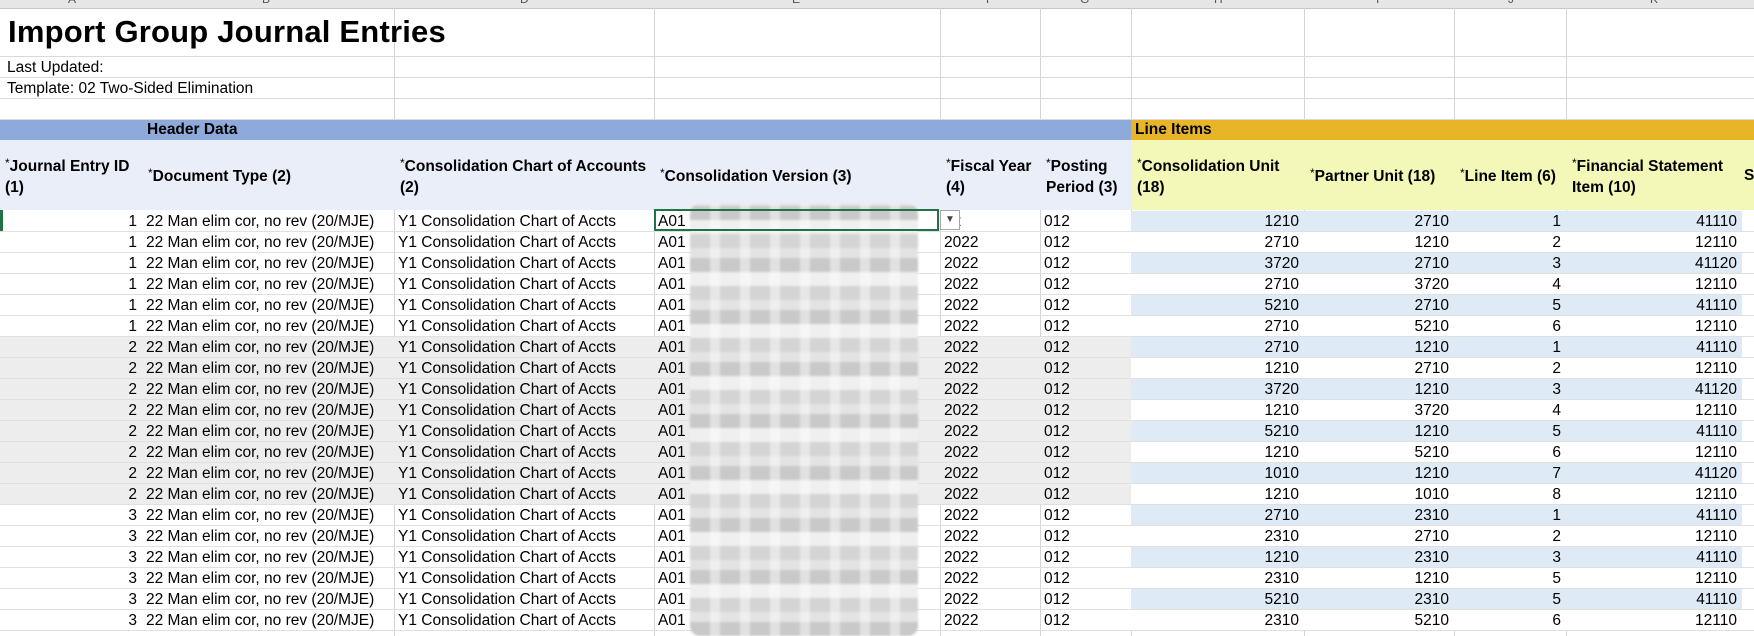 The height and width of the screenshot is (636, 1754). Describe the element at coordinates (1217, 175) in the screenshot. I see `header-consolidation-unit: *Consolidation Unit (18)` at that location.